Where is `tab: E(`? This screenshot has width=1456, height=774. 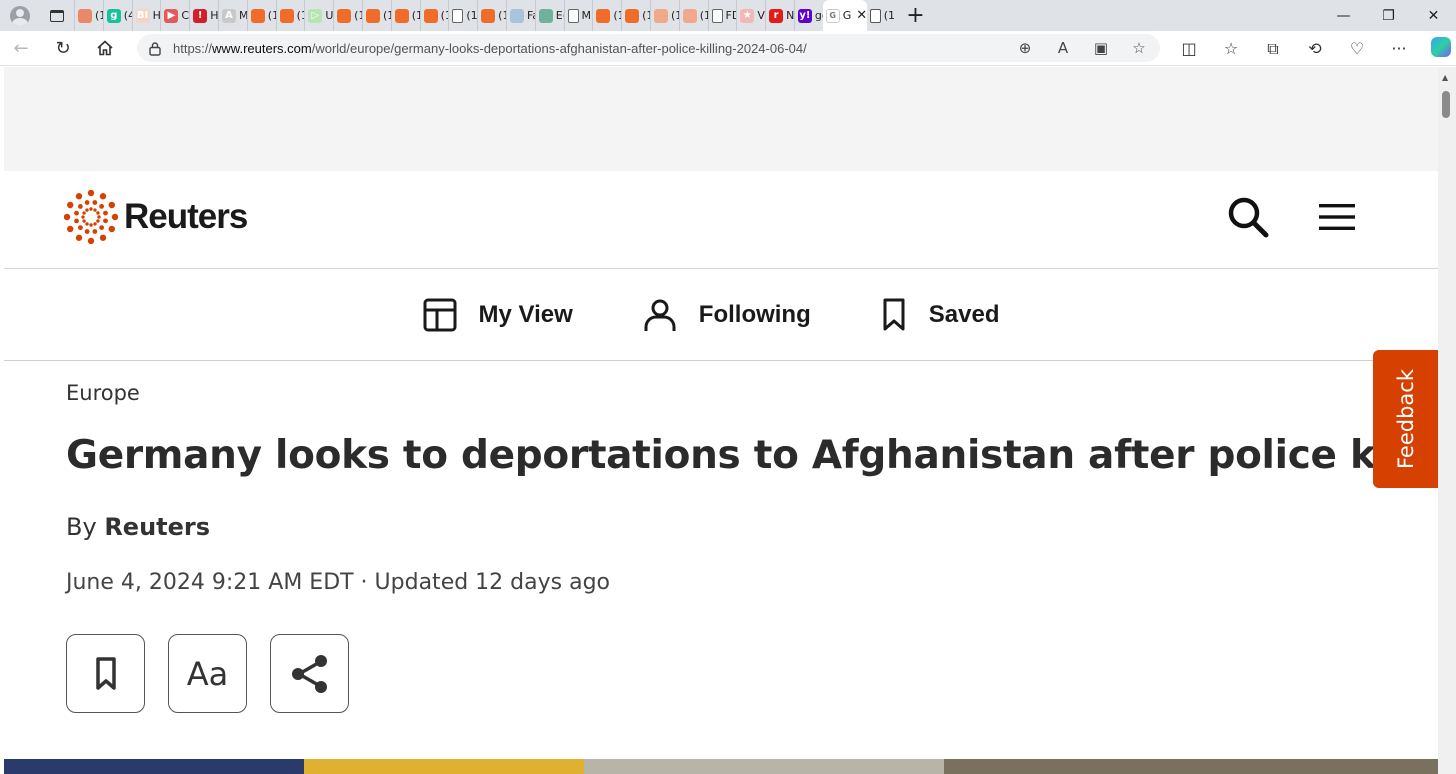 tab: E( is located at coordinates (549, 15).